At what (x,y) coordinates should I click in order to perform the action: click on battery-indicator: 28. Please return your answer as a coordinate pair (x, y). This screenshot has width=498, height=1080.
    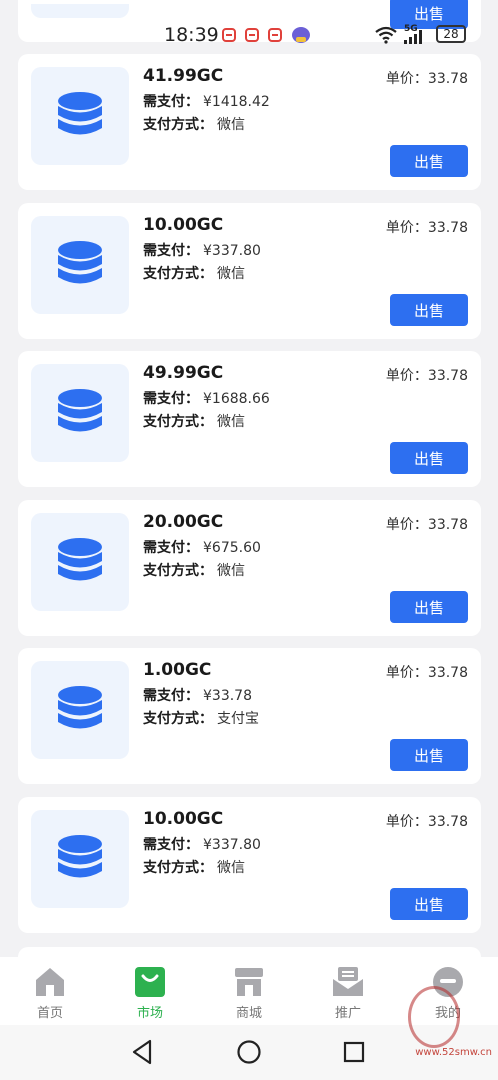
    Looking at the image, I should click on (451, 34).